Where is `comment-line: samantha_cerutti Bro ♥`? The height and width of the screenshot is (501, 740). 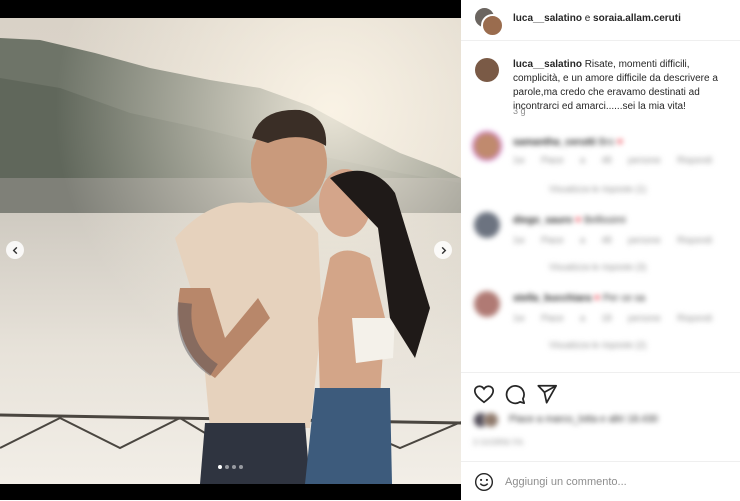 comment-line: samantha_cerutti Bro ♥ is located at coordinates (568, 142).